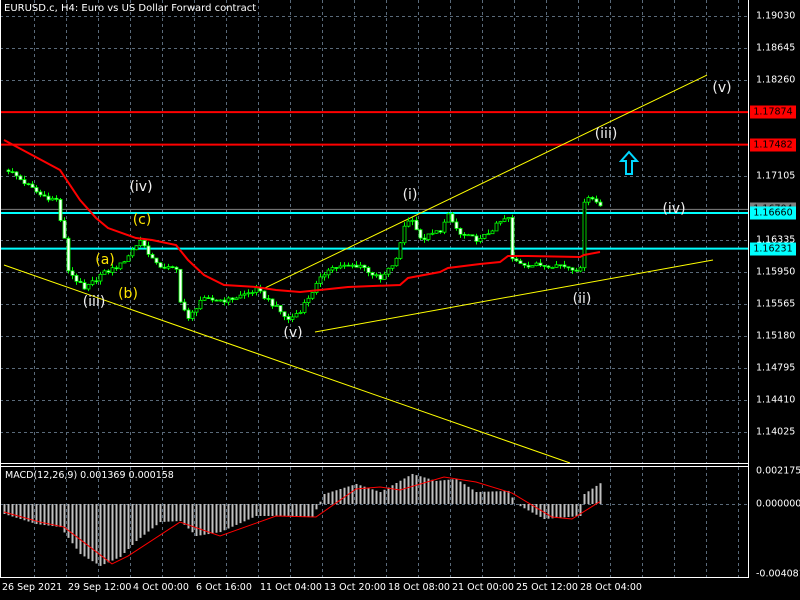  I want to click on price-level-label: 1.16660, so click(773, 213).